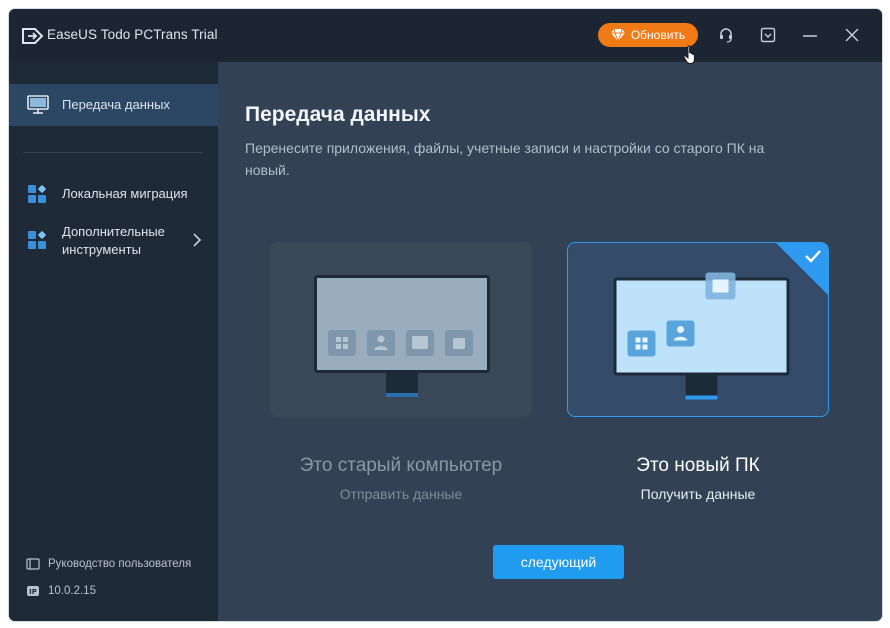 The image size is (890, 628). What do you see at coordinates (802, 269) in the screenshot?
I see `selected-check-icon` at bounding box center [802, 269].